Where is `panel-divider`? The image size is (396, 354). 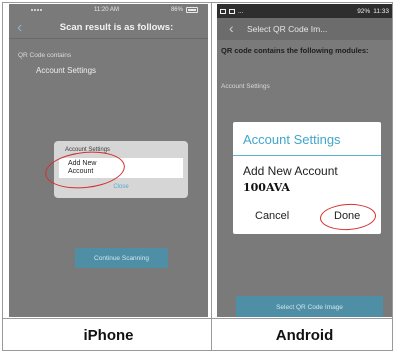 panel-divider is located at coordinates (211, 176).